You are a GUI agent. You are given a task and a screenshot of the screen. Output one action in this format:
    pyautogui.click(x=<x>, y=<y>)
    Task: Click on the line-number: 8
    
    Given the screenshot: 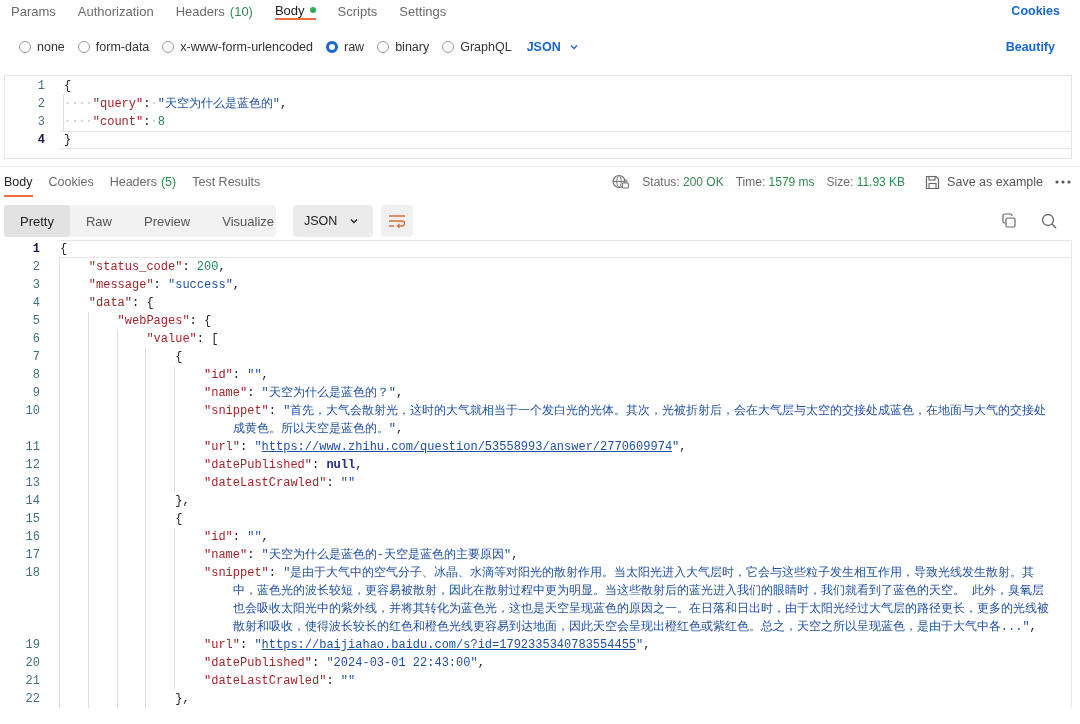 What is the action you would take?
    pyautogui.click(x=35, y=375)
    